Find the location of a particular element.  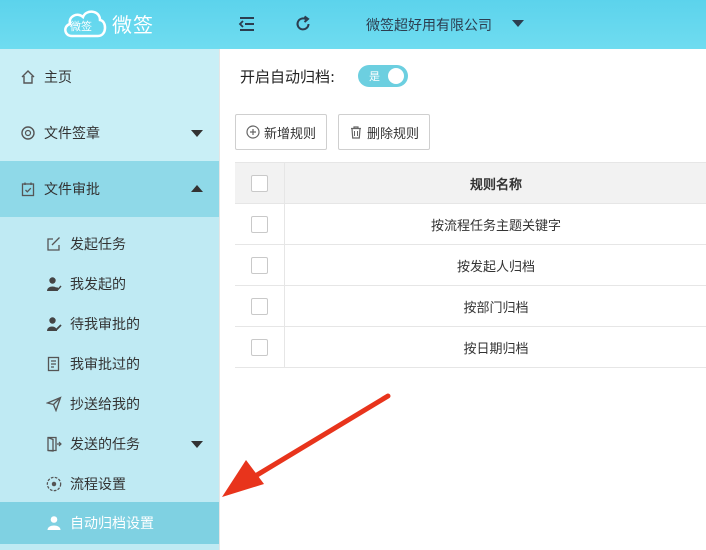

logo-text: 微签 is located at coordinates (133, 24).